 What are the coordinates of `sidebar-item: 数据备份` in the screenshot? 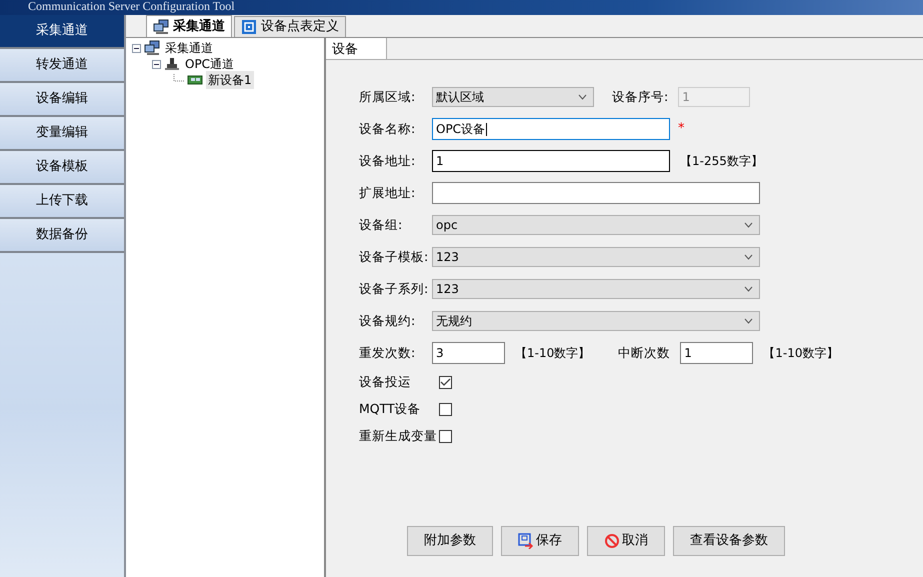 It's located at (62, 236).